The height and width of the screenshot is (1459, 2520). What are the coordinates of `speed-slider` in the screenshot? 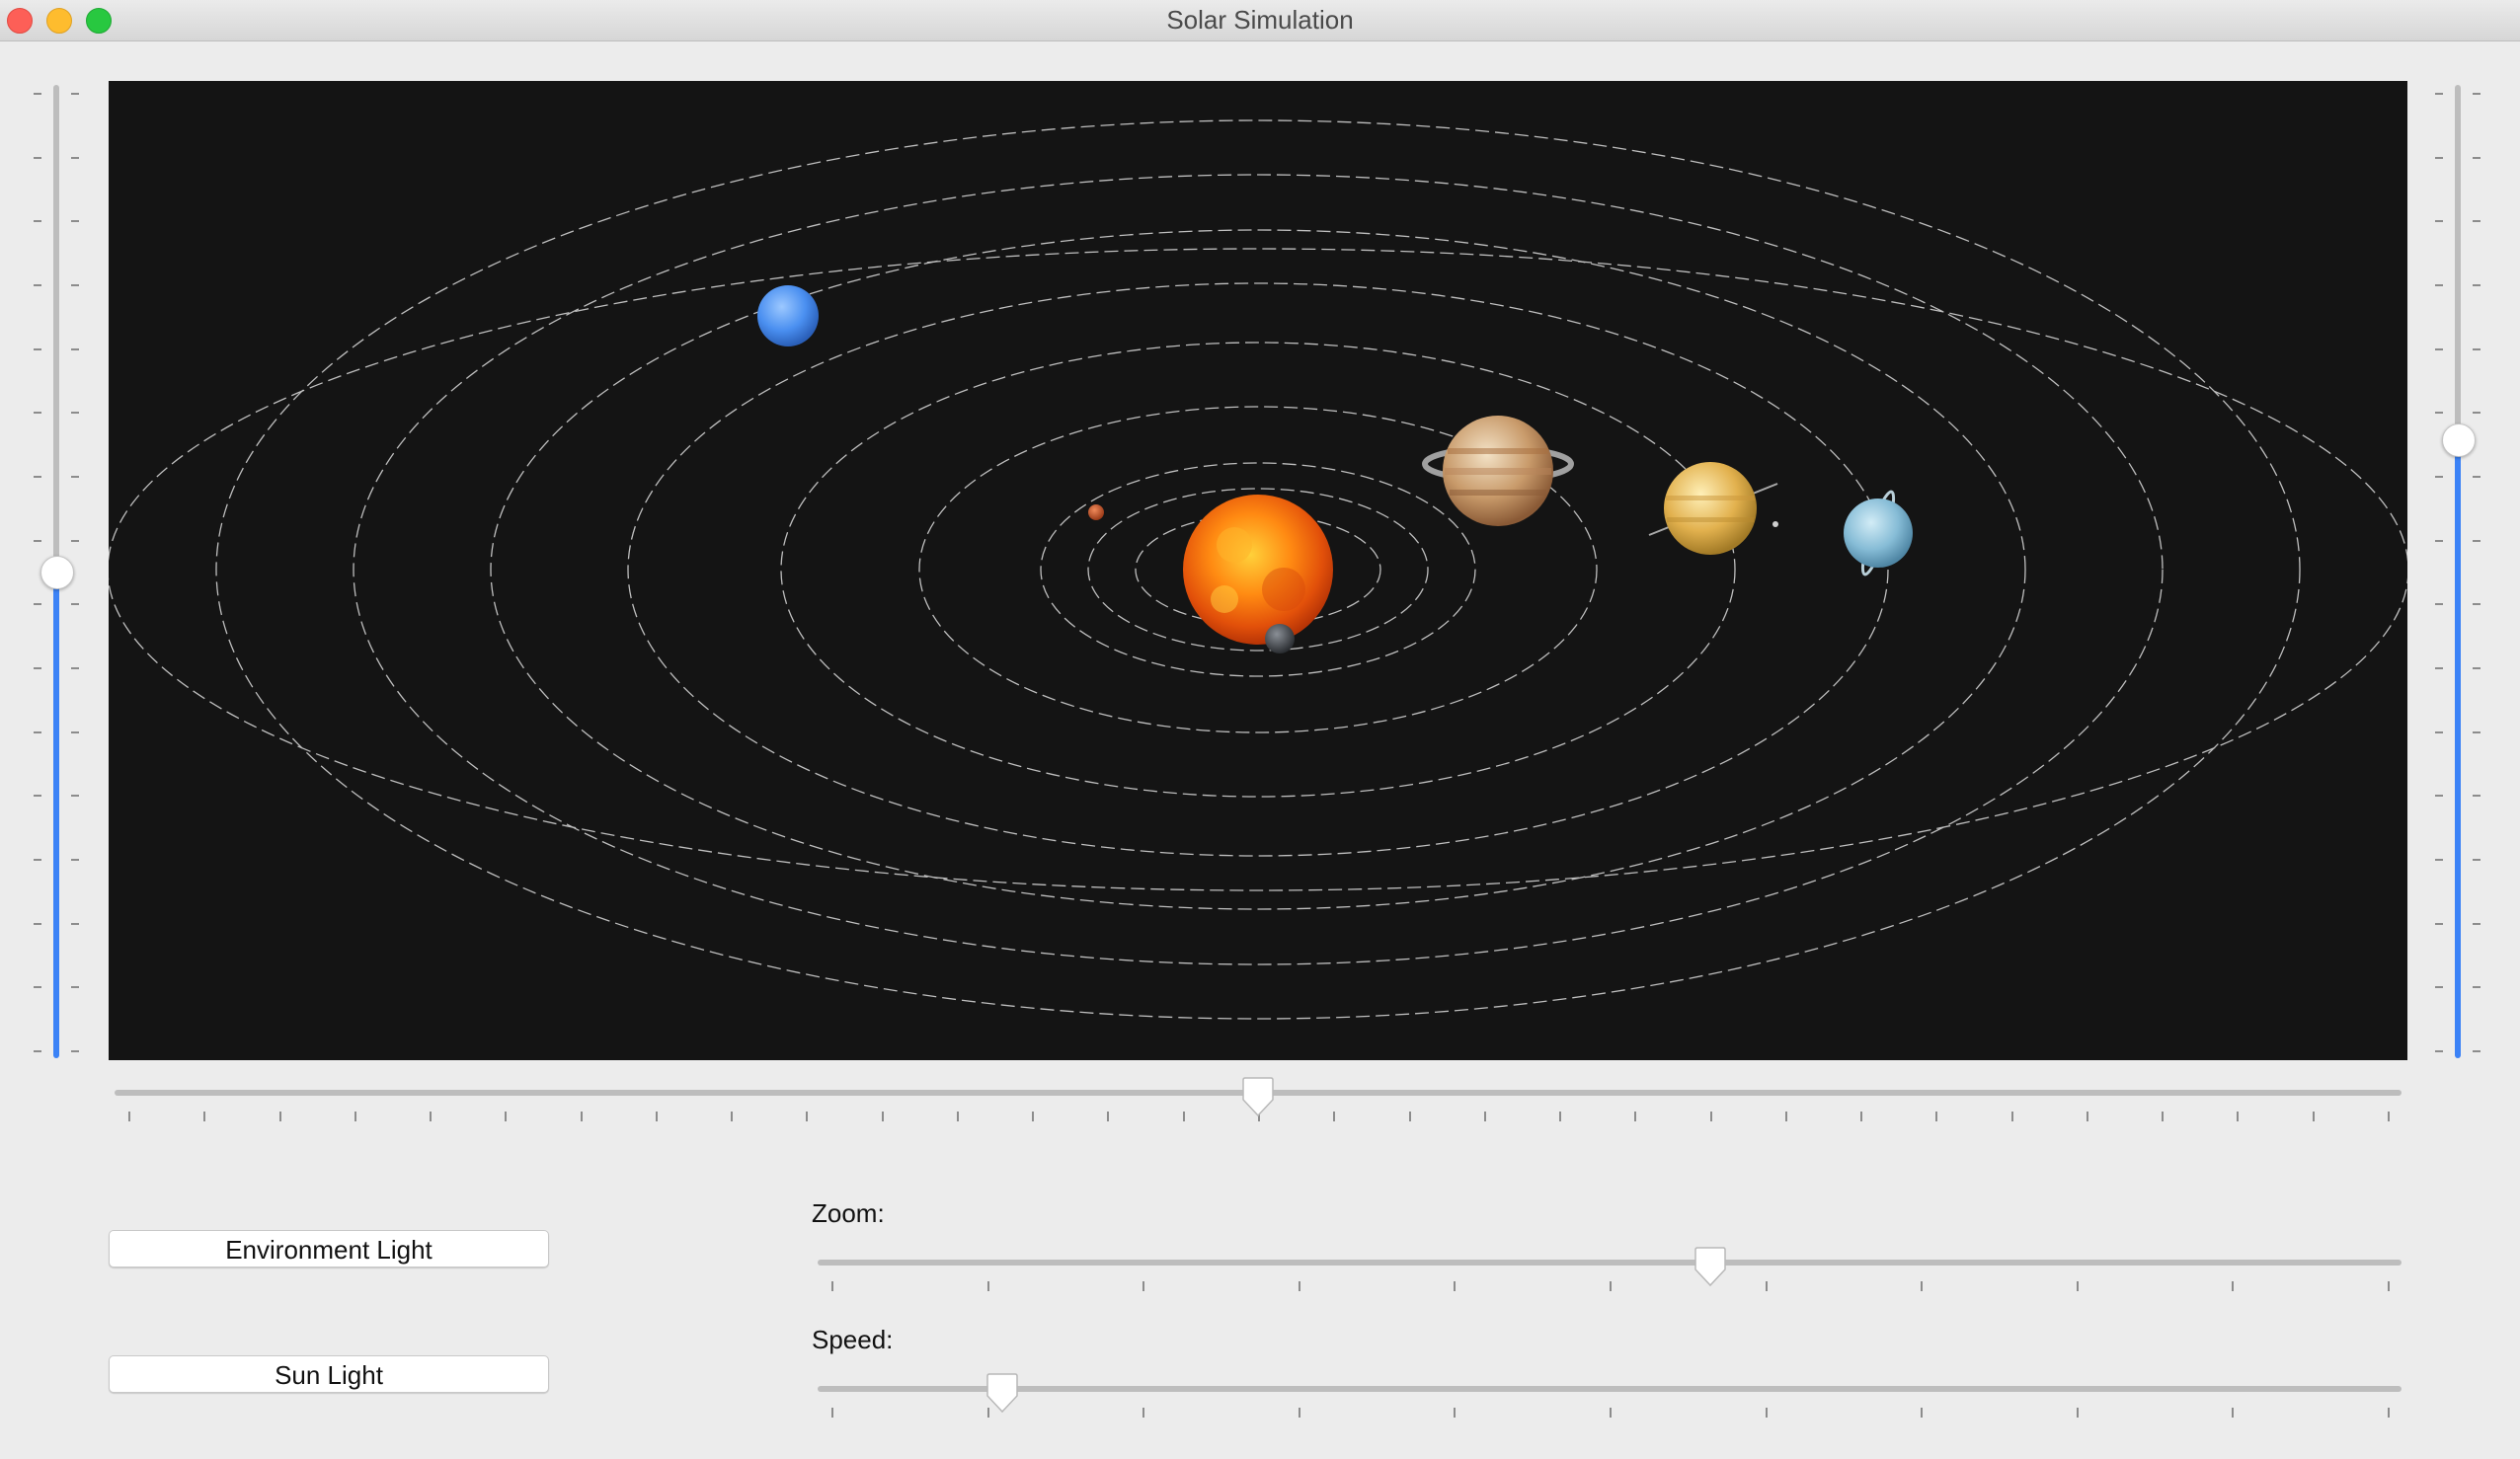 It's located at (1610, 1393).